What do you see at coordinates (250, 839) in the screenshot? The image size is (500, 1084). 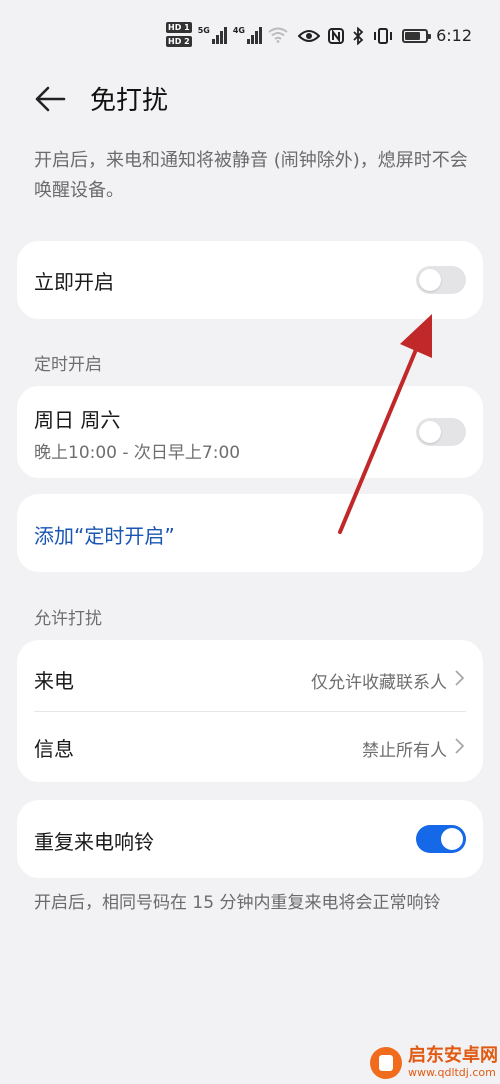 I see `repeat-call-card: 重复来电响铃` at bounding box center [250, 839].